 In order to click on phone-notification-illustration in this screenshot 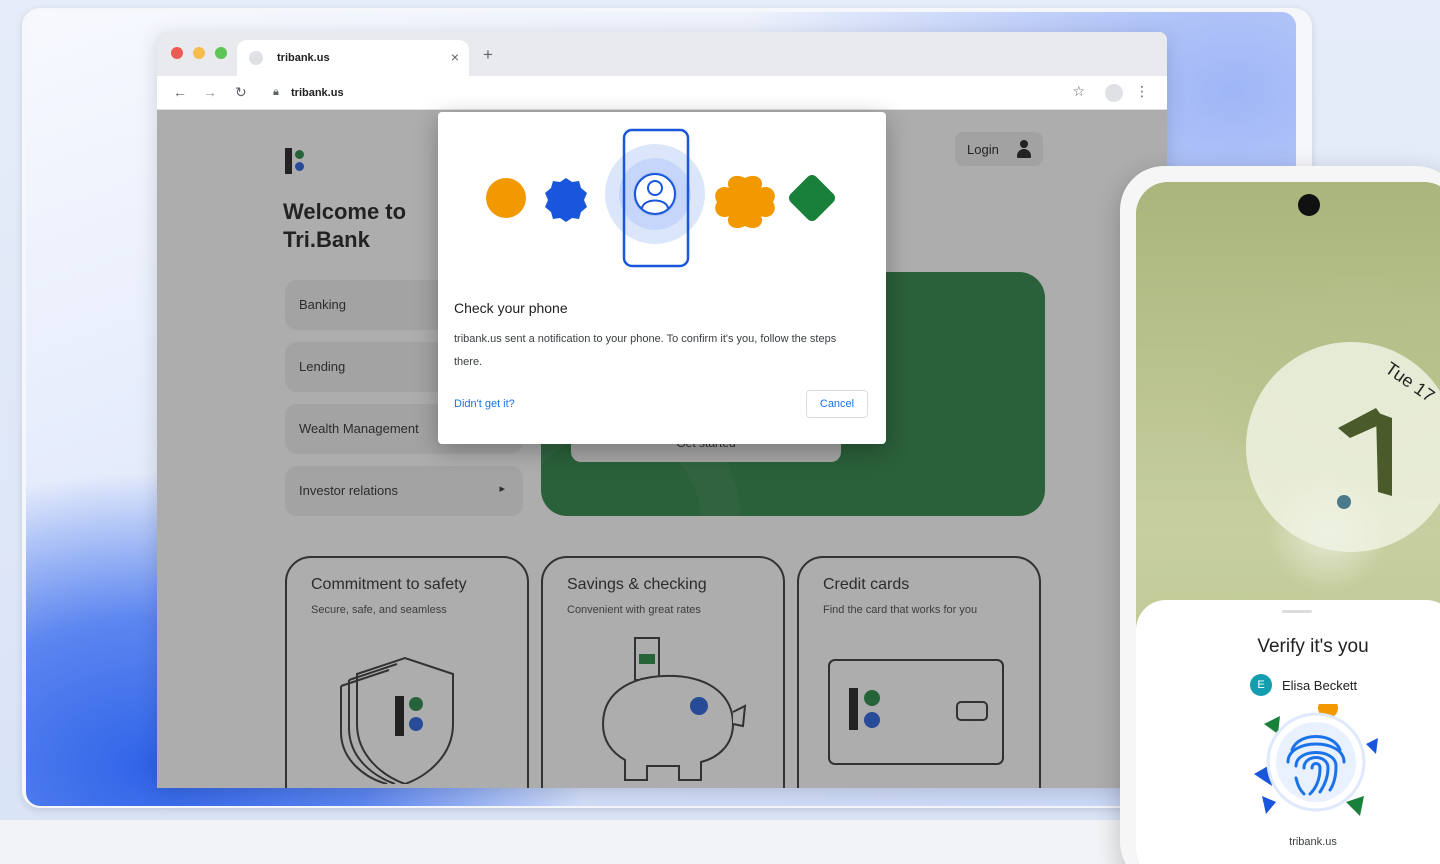, I will do `click(660, 198)`.